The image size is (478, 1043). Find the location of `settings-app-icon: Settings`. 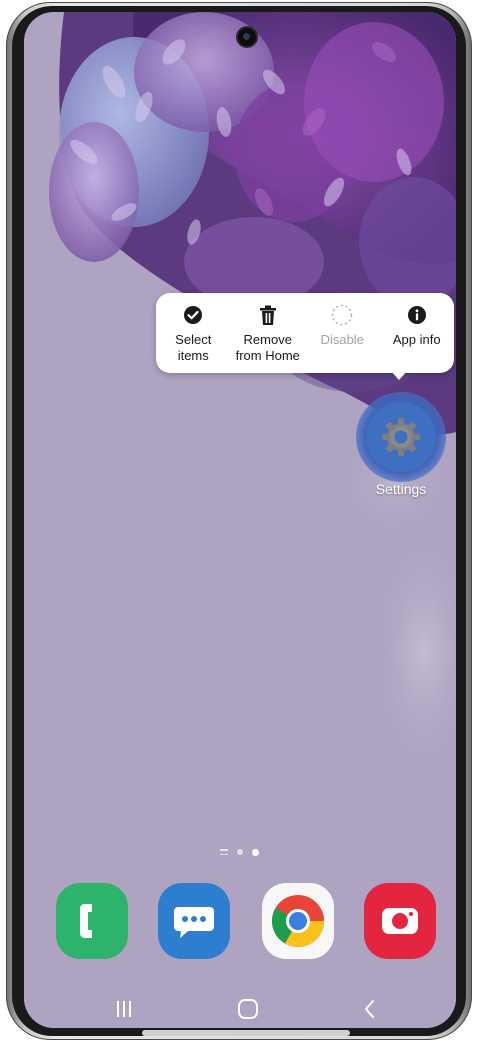

settings-app-icon: Settings is located at coordinates (402, 447).